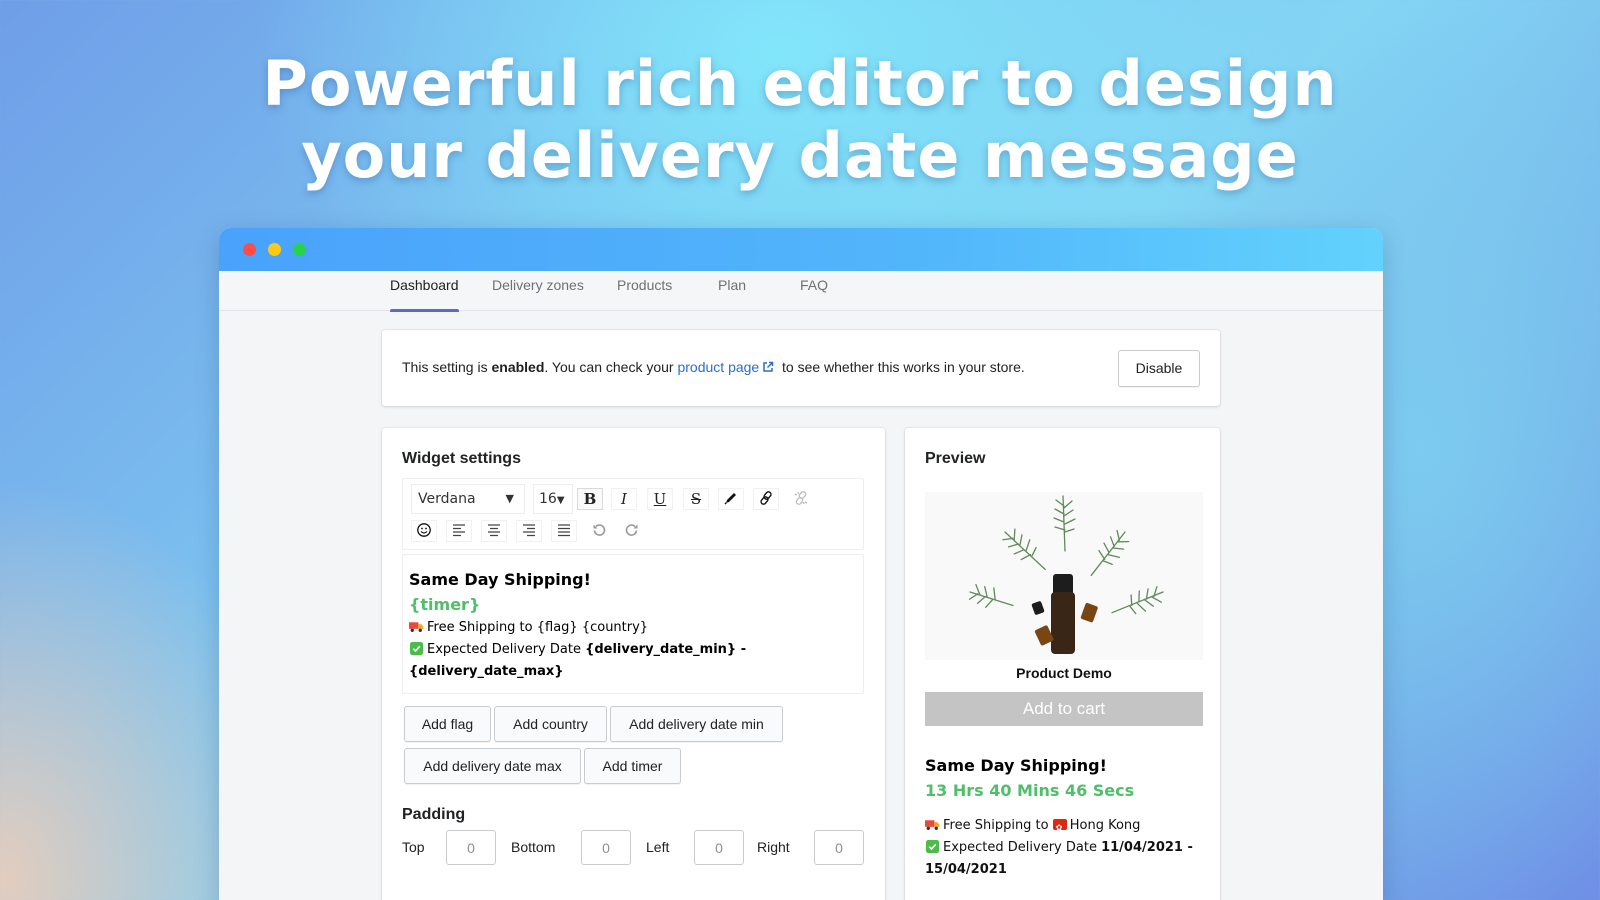  What do you see at coordinates (1159, 368) in the screenshot?
I see `disable-button: Disable` at bounding box center [1159, 368].